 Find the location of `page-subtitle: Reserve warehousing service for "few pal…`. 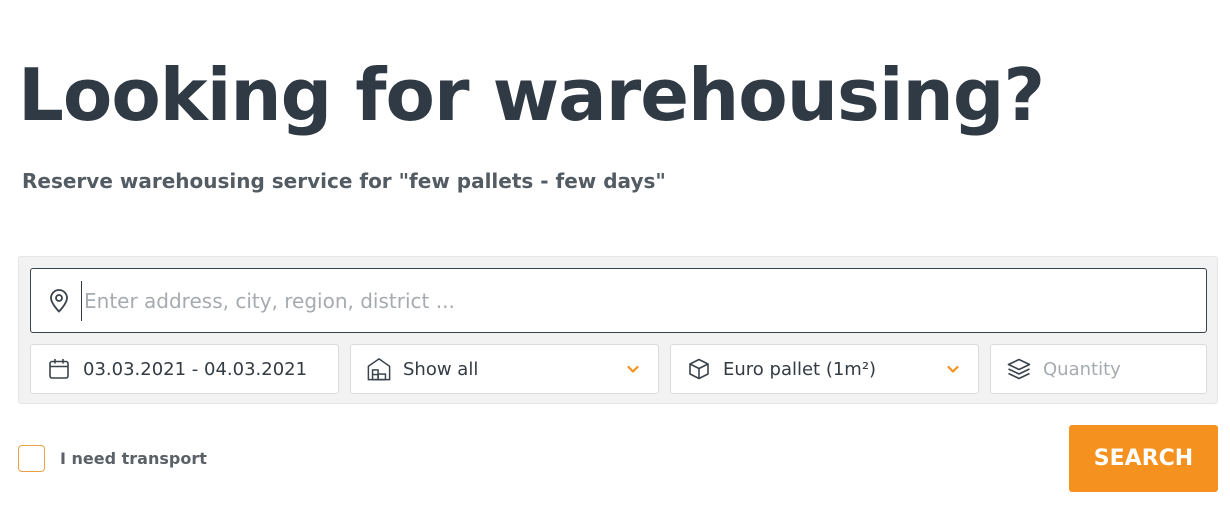

page-subtitle: Reserve warehousing service for "few pal… is located at coordinates (344, 181).